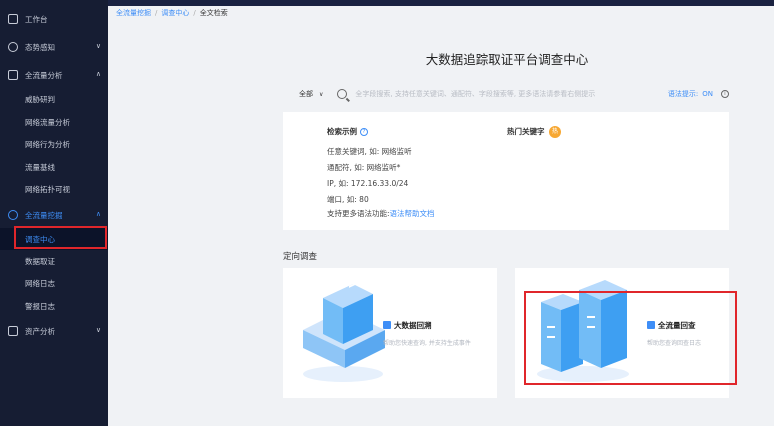 This screenshot has height=426, width=774. What do you see at coordinates (413, 325) in the screenshot?
I see `card-title-text: 大数据回溯` at bounding box center [413, 325].